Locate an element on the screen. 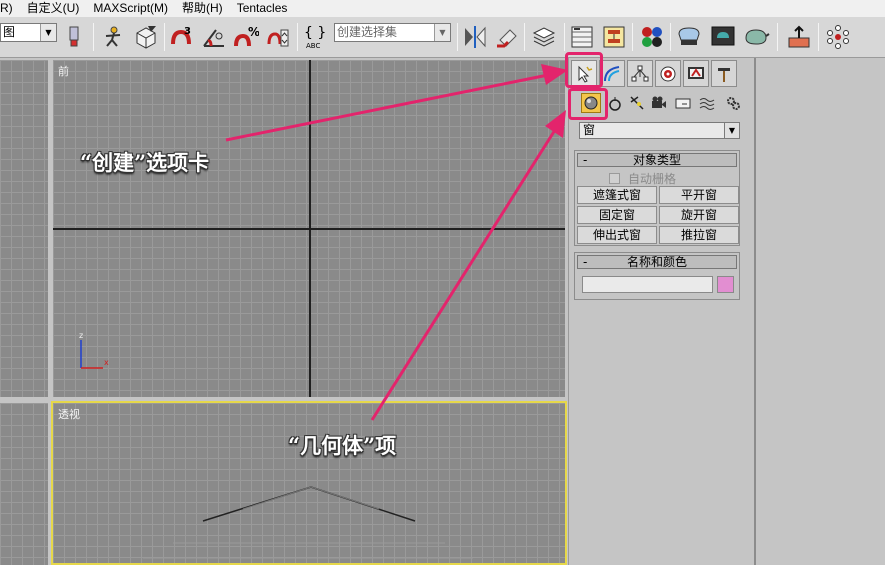 Image resolution: width=885 pixels, height=565 pixels. category-dropdown-value: 窗 is located at coordinates (589, 130).